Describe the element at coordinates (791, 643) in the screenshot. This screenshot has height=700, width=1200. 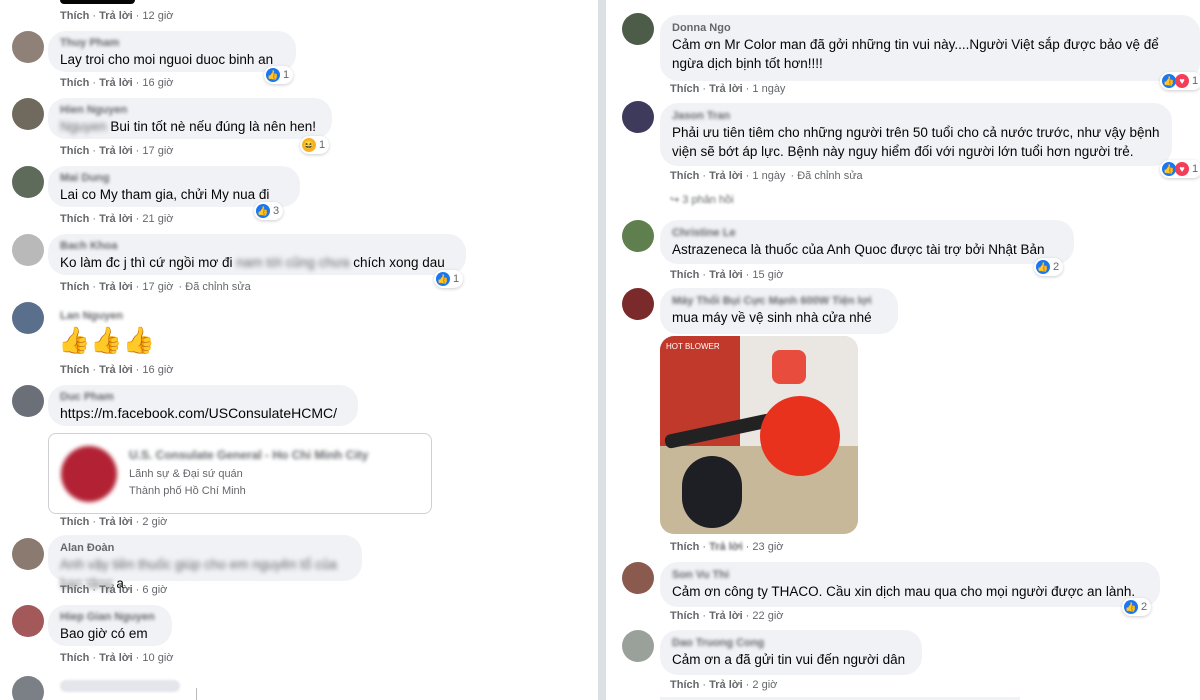
I see `commenter-name: Dao Truong Cong` at that location.